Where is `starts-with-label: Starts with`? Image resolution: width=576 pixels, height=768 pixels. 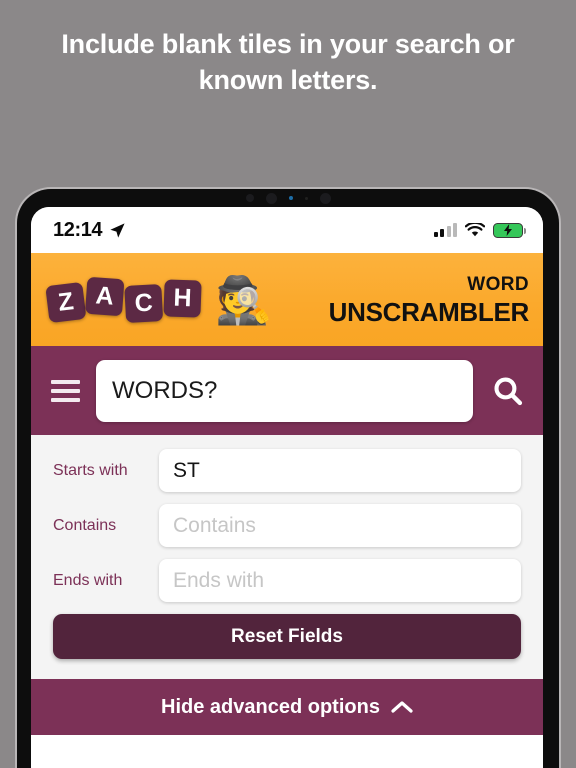 starts-with-label: Starts with is located at coordinates (90, 470).